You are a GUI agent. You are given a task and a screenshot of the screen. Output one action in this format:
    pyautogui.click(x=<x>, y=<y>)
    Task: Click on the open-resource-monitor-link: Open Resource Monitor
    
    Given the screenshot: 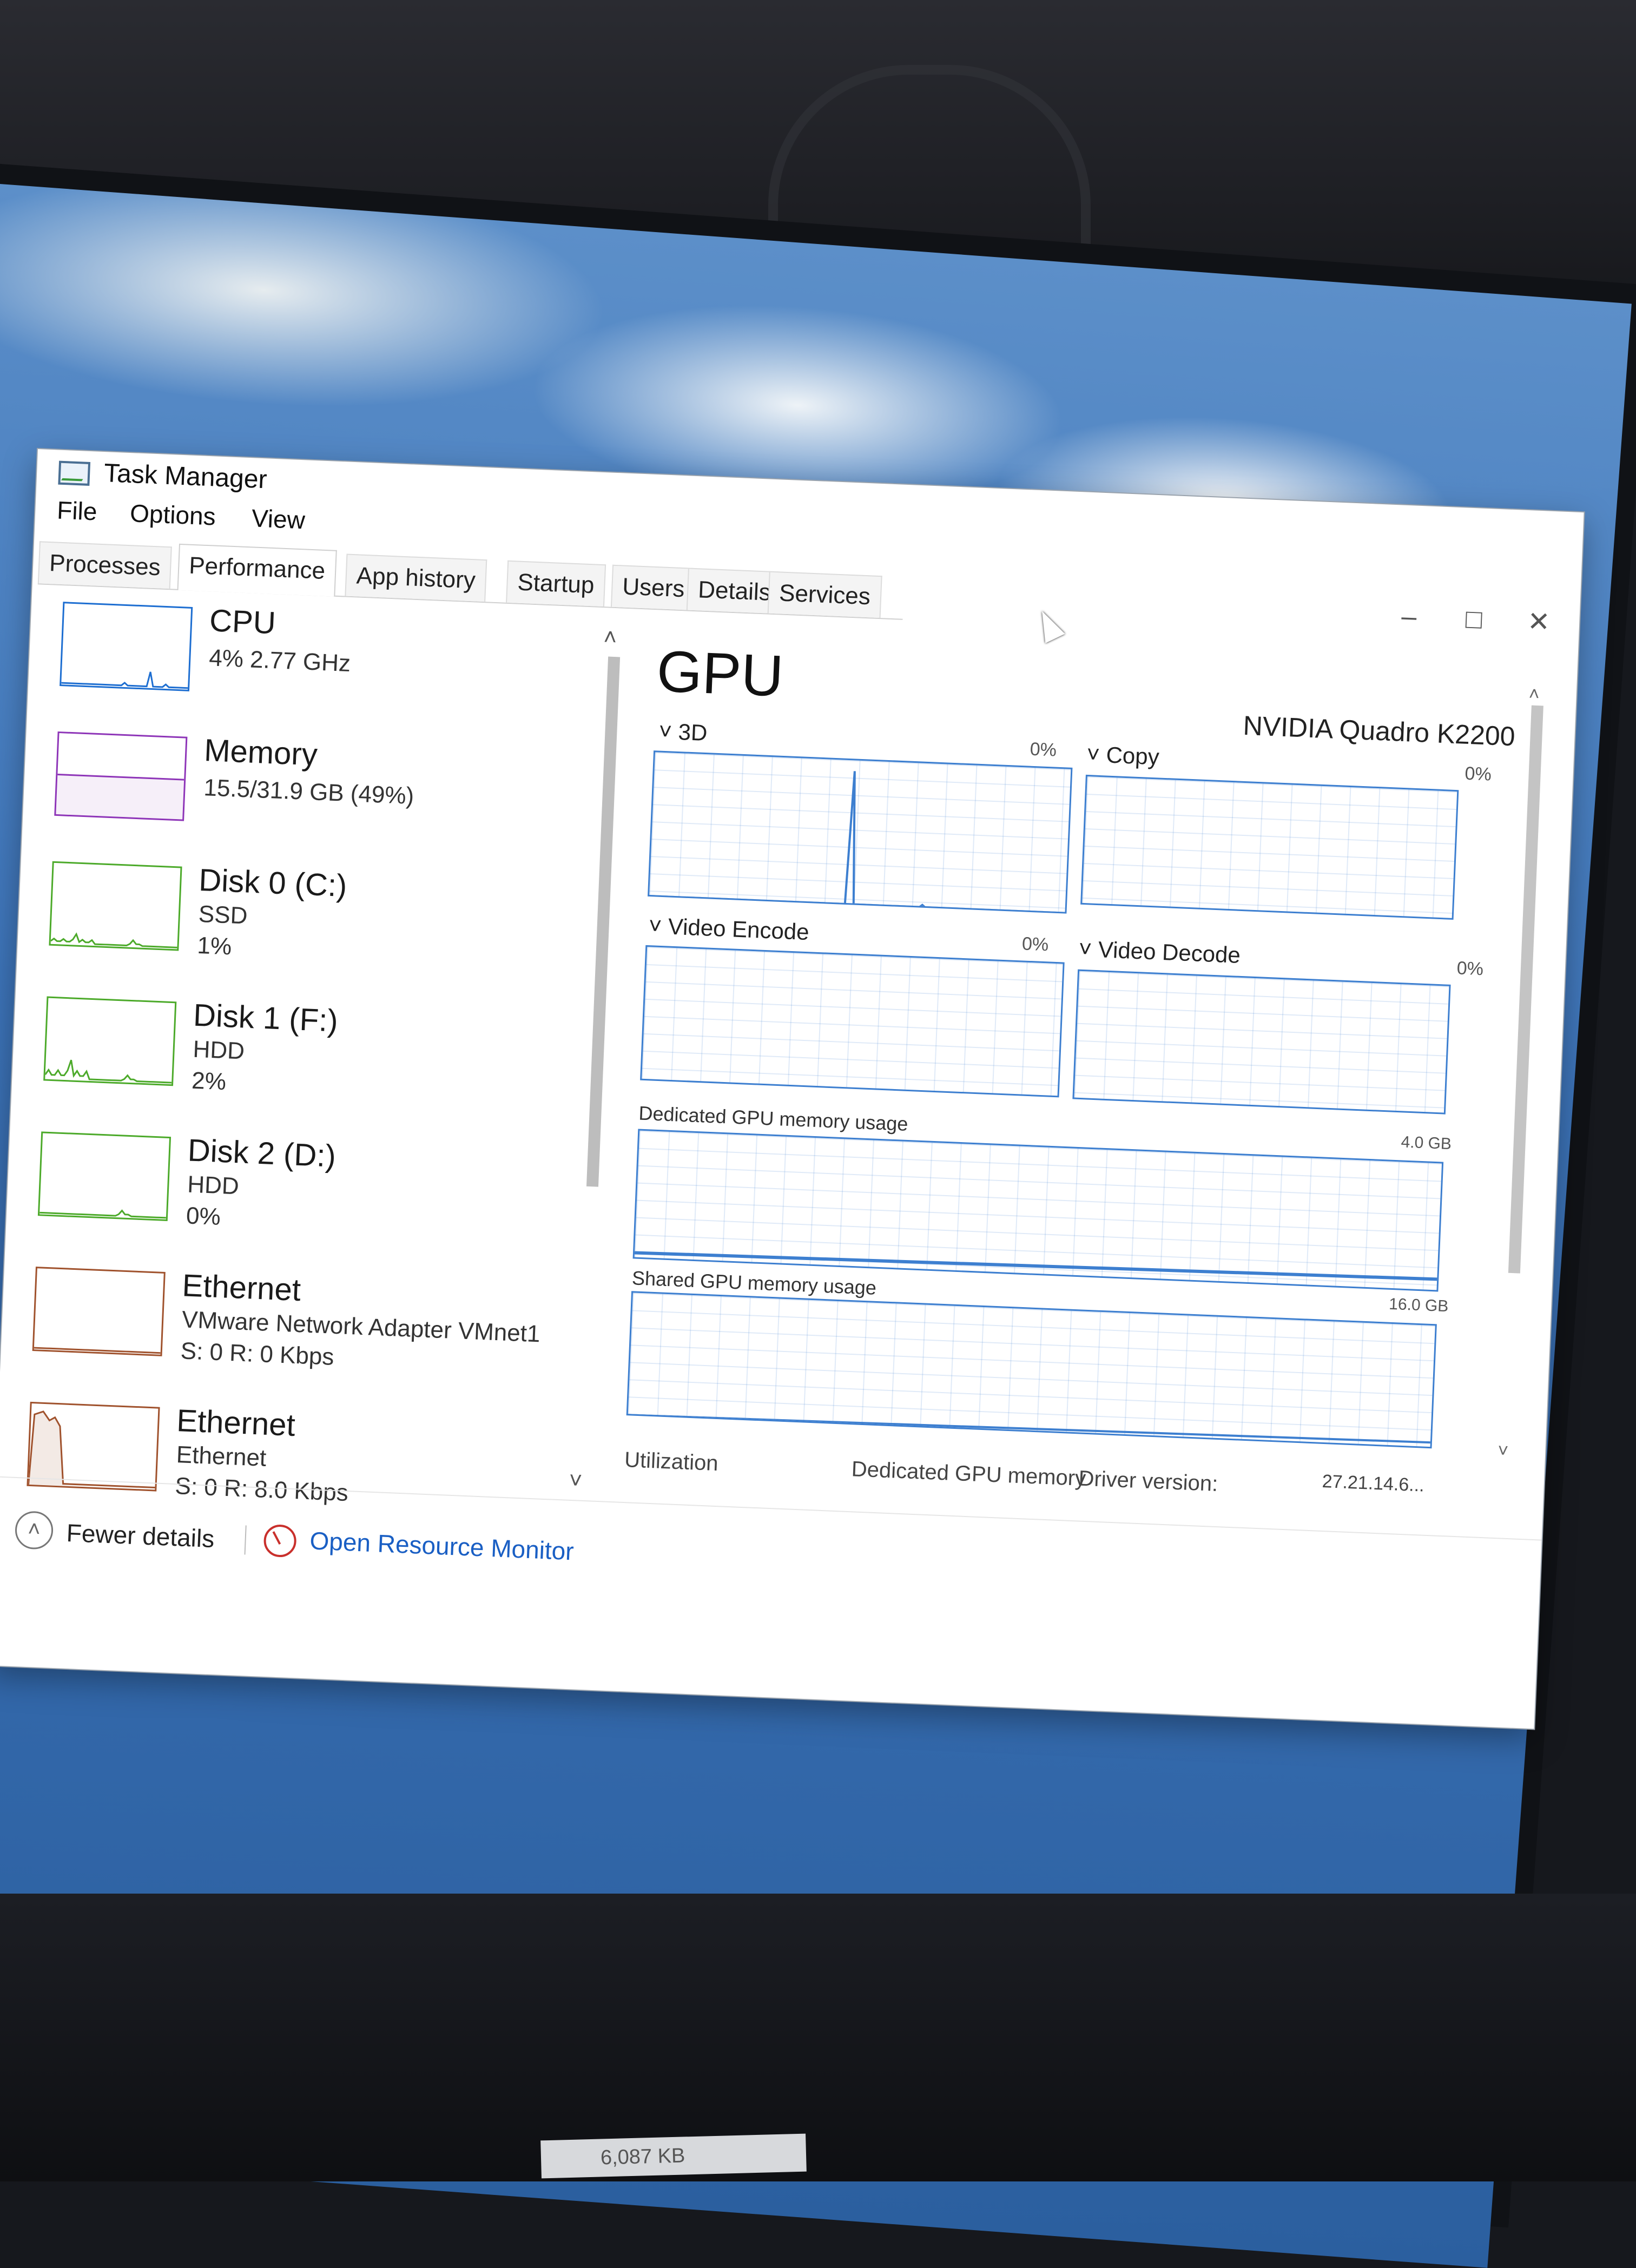 What is the action you would take?
    pyautogui.click(x=442, y=1546)
    